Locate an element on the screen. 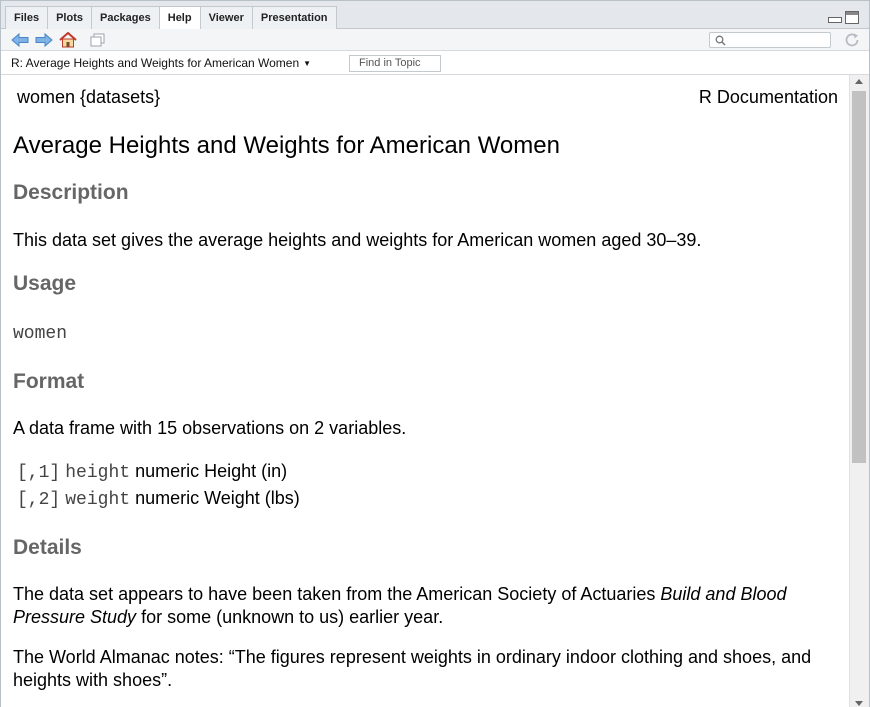 The image size is (870, 707). scrollbar-thumb is located at coordinates (859, 277).